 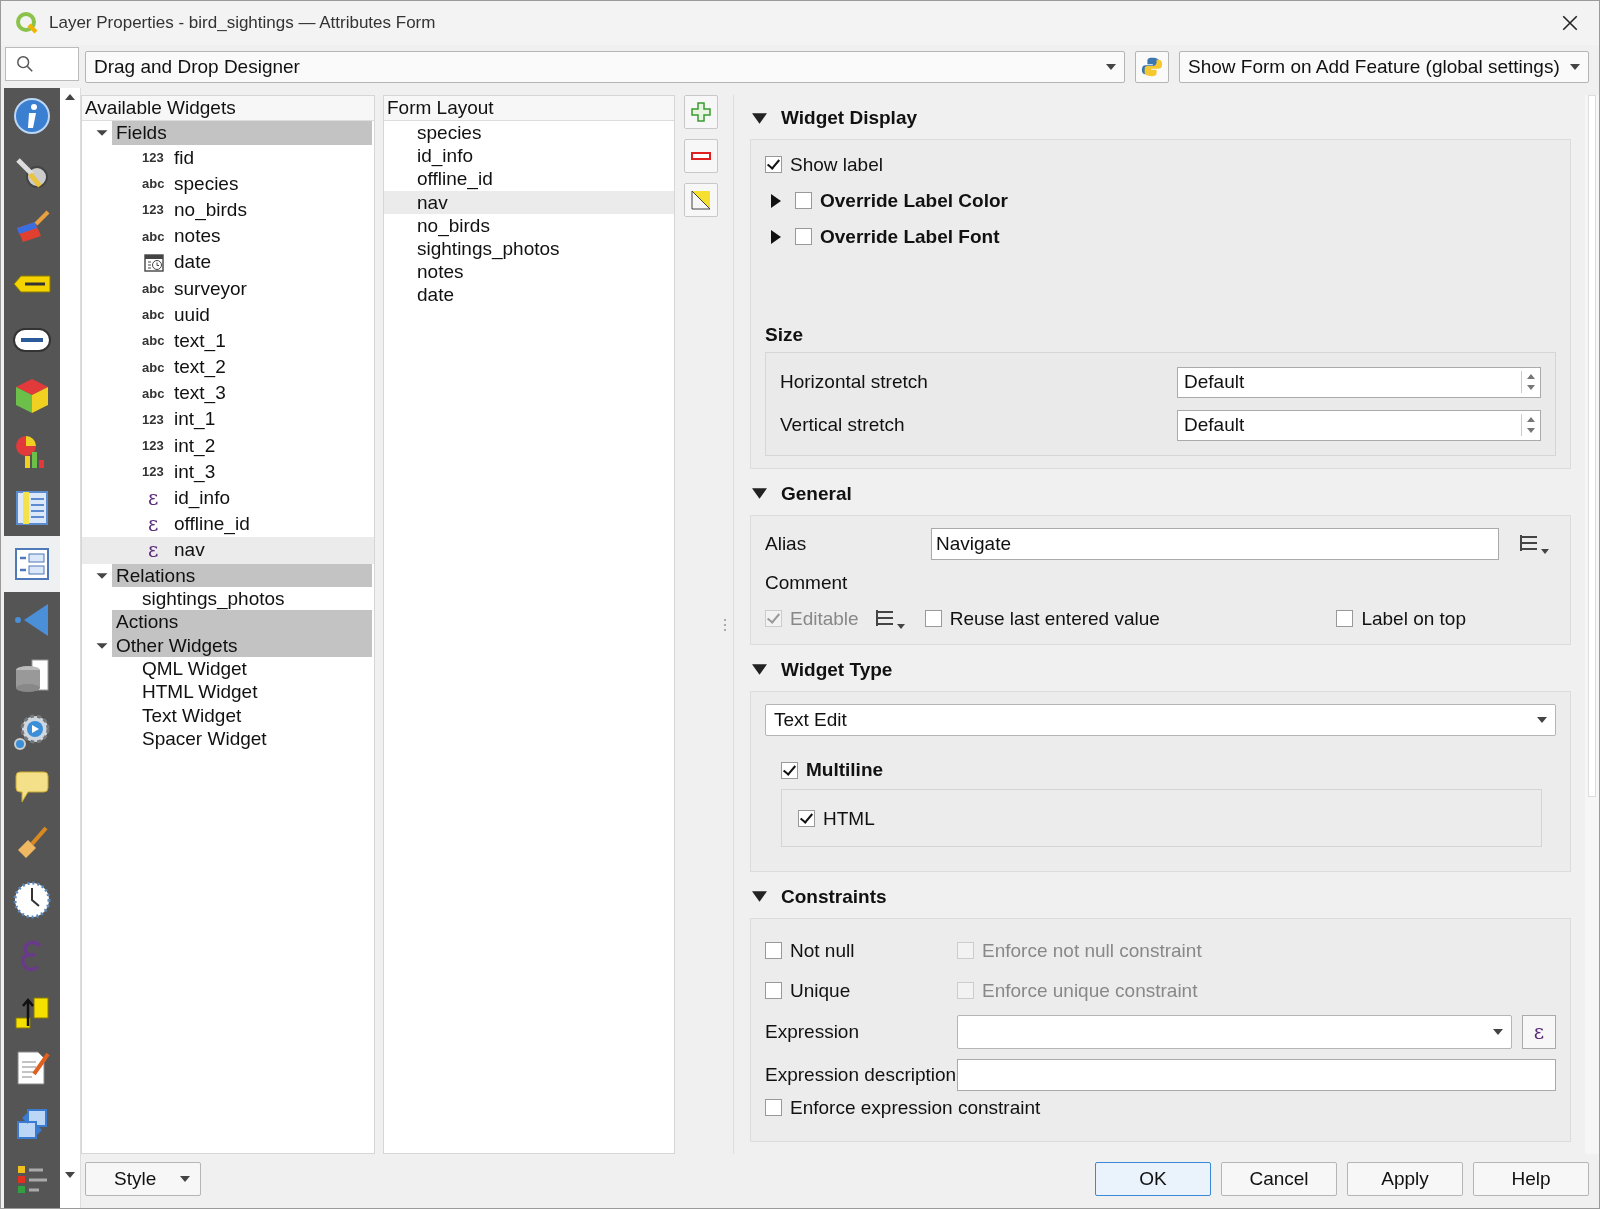 I want to click on tree-group: Other Widgets, so click(x=242, y=645).